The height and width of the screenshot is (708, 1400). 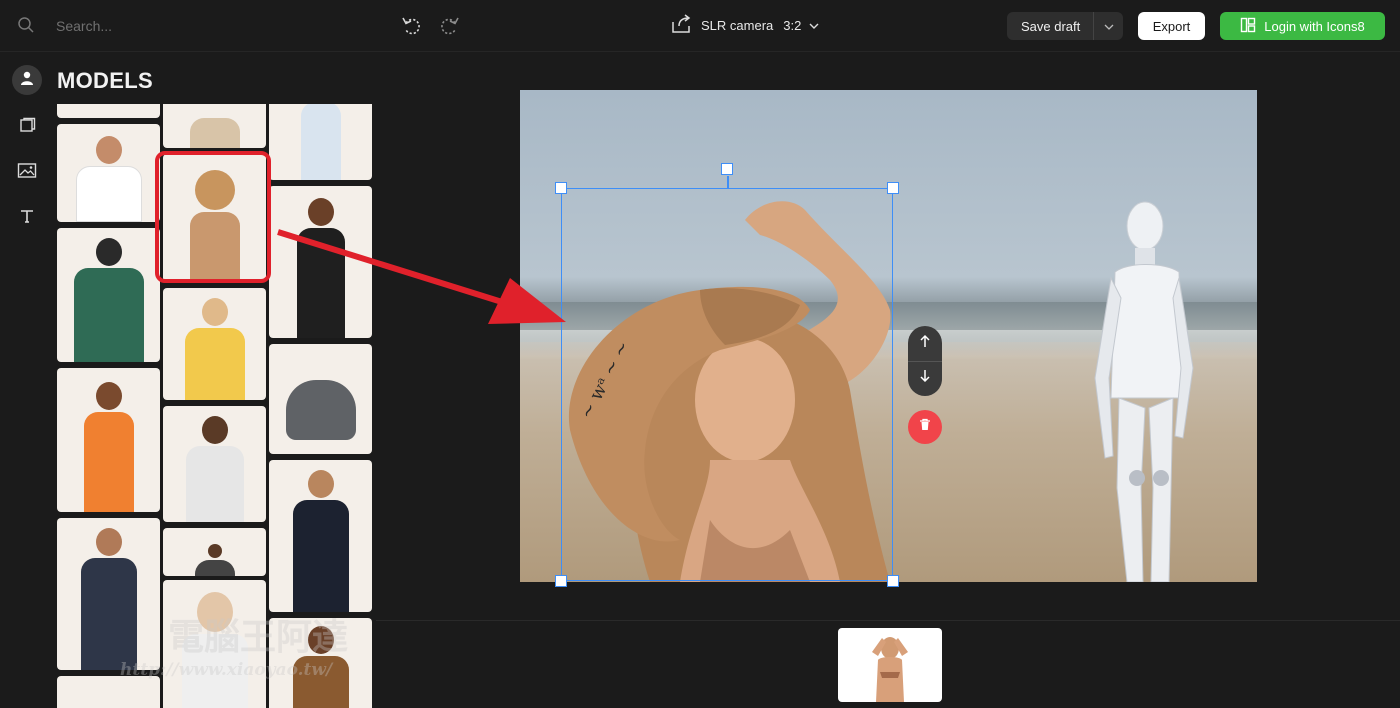 I want to click on send-backward-button, so click(x=925, y=378).